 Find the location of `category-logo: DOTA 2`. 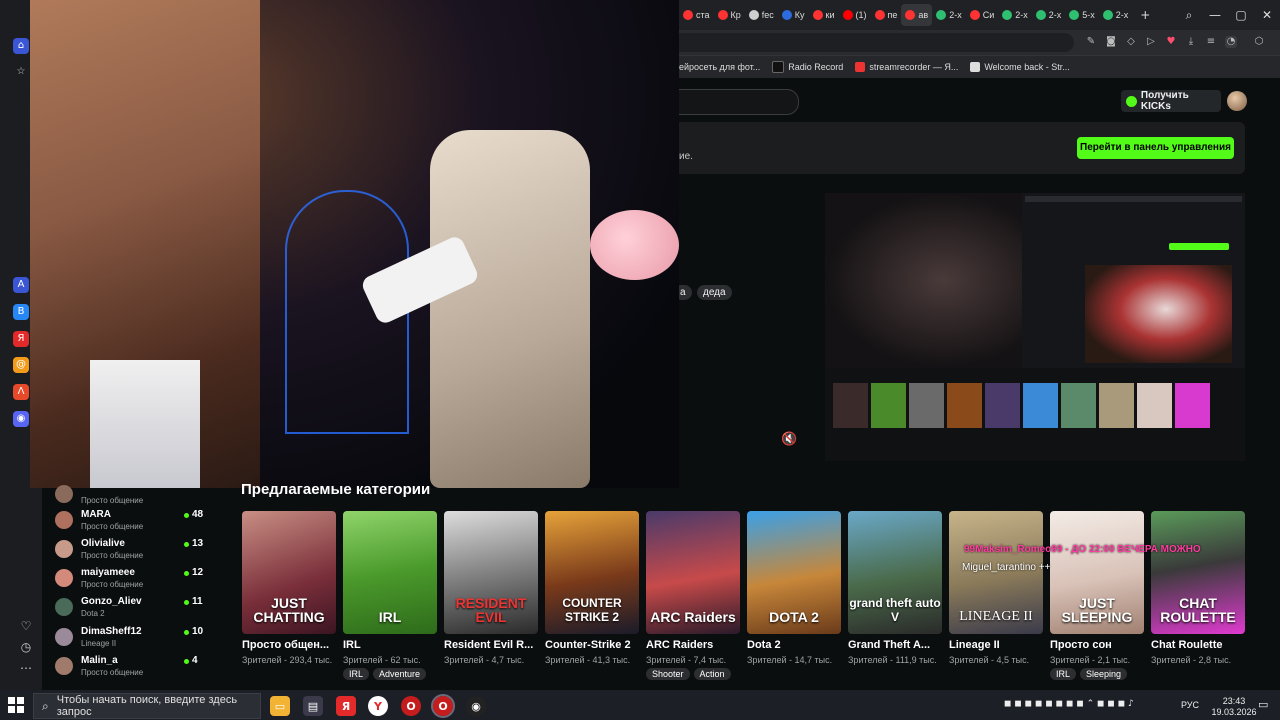

category-logo: DOTA 2 is located at coordinates (794, 617).